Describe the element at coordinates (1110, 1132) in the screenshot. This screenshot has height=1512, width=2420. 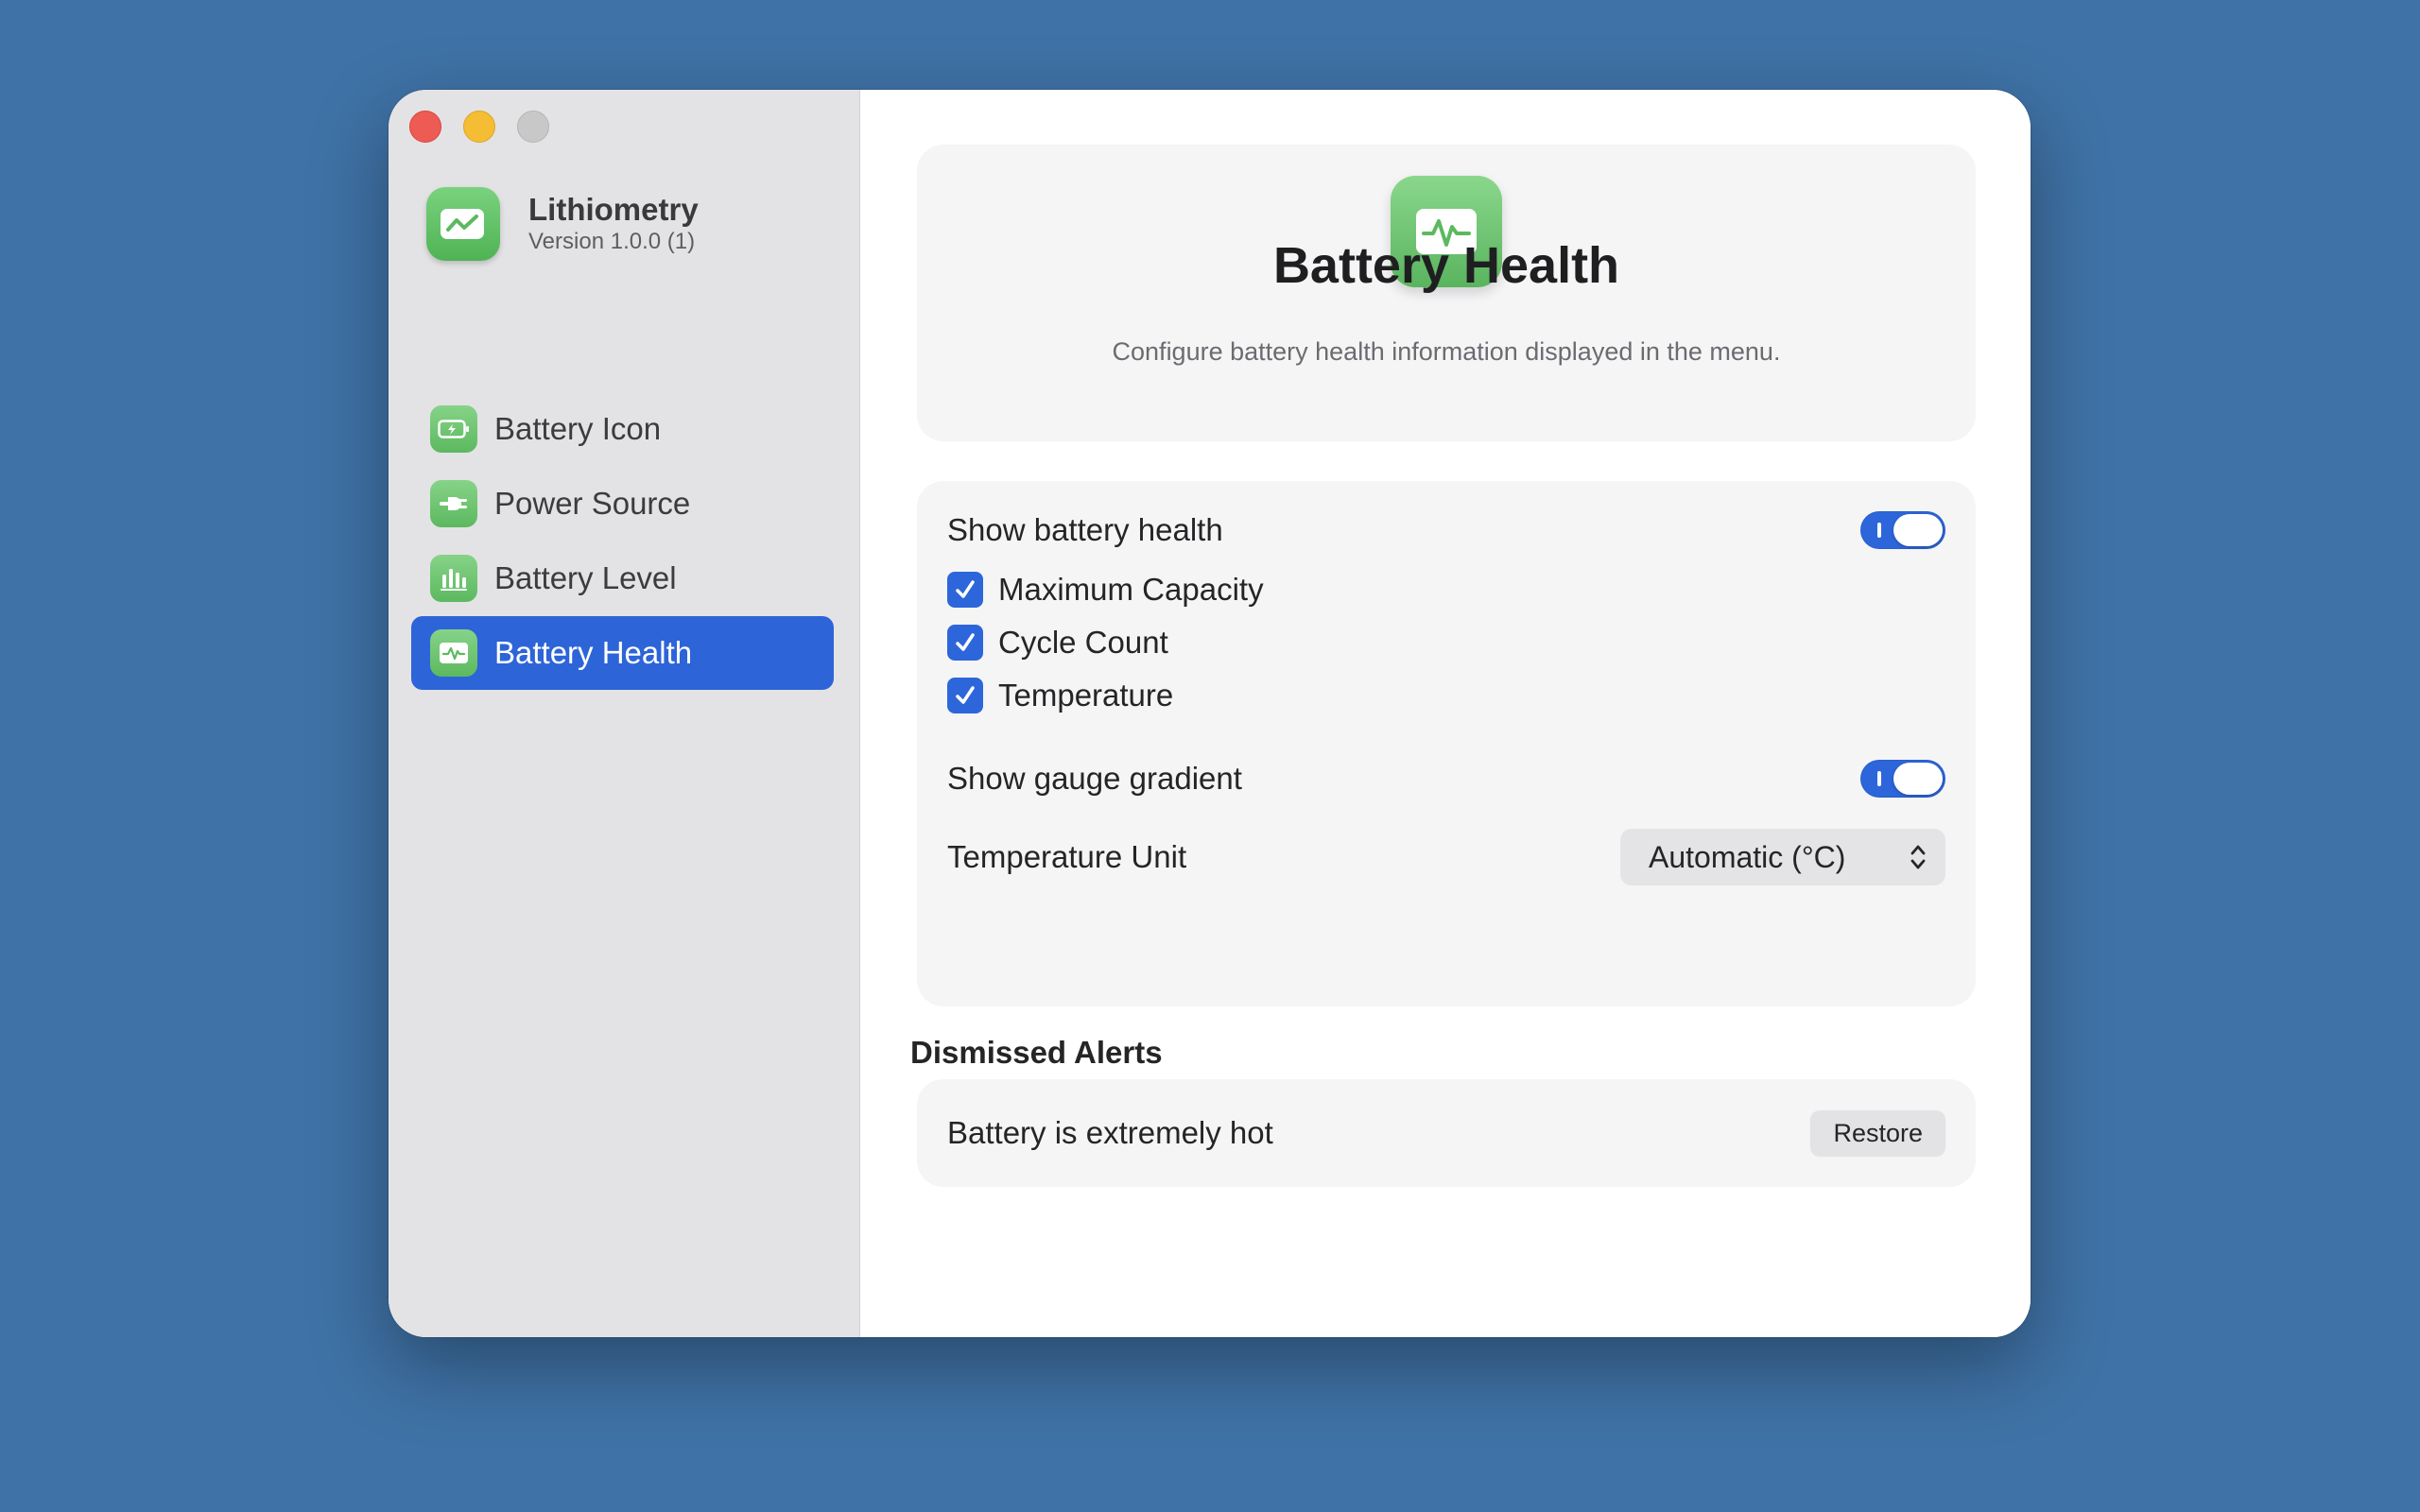
I see `dismissed-alert-label: Battery is extremely hot` at that location.